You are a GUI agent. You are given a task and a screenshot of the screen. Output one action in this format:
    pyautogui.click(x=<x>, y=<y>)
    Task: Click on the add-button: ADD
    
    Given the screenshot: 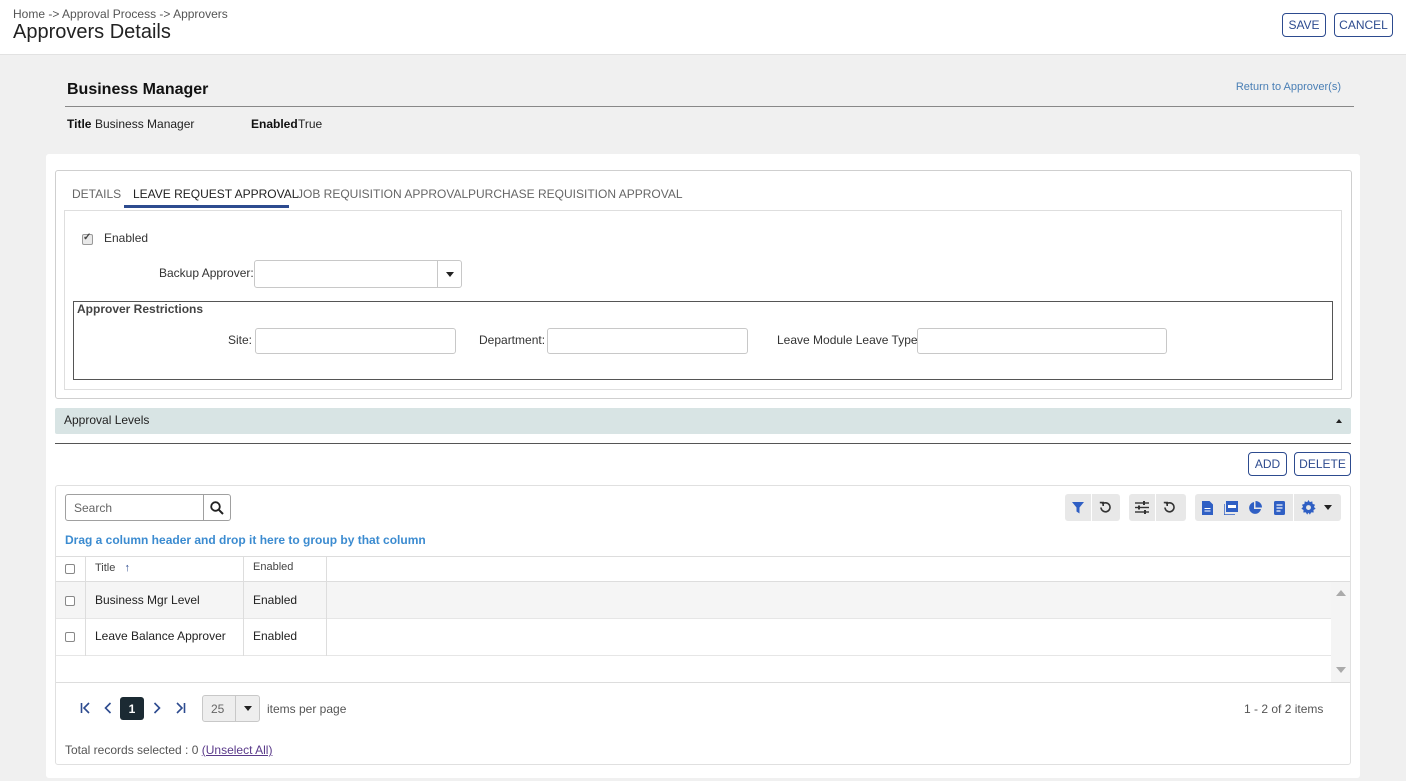 What is the action you would take?
    pyautogui.click(x=1267, y=464)
    